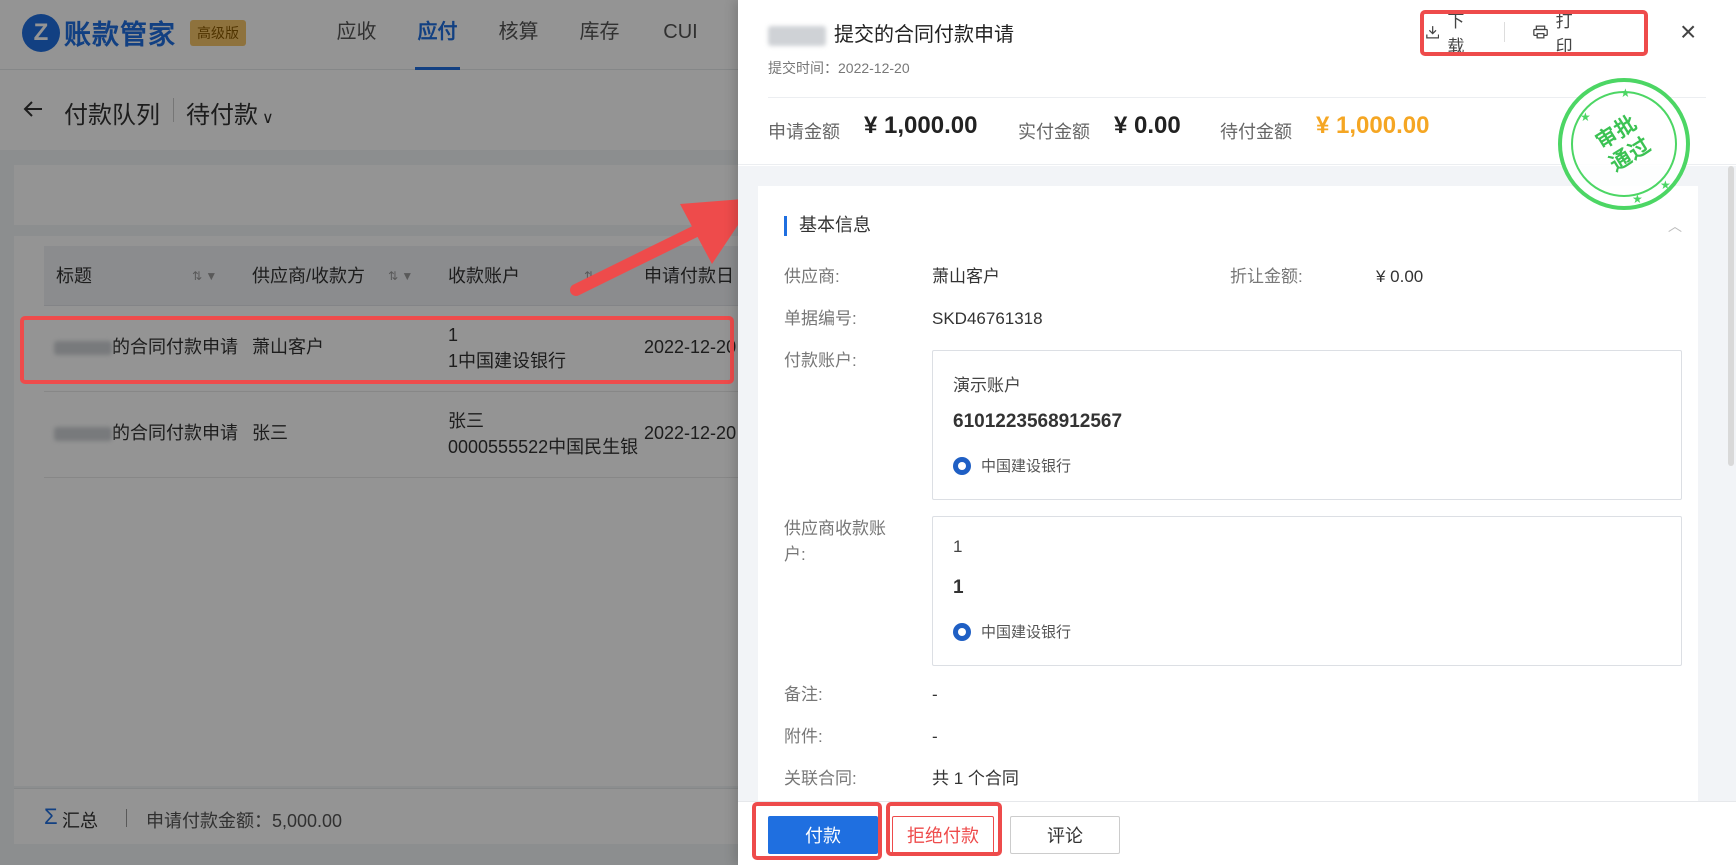 This screenshot has height=865, width=1736. Describe the element at coordinates (1688, 32) in the screenshot. I see `close-icon: ×` at that location.